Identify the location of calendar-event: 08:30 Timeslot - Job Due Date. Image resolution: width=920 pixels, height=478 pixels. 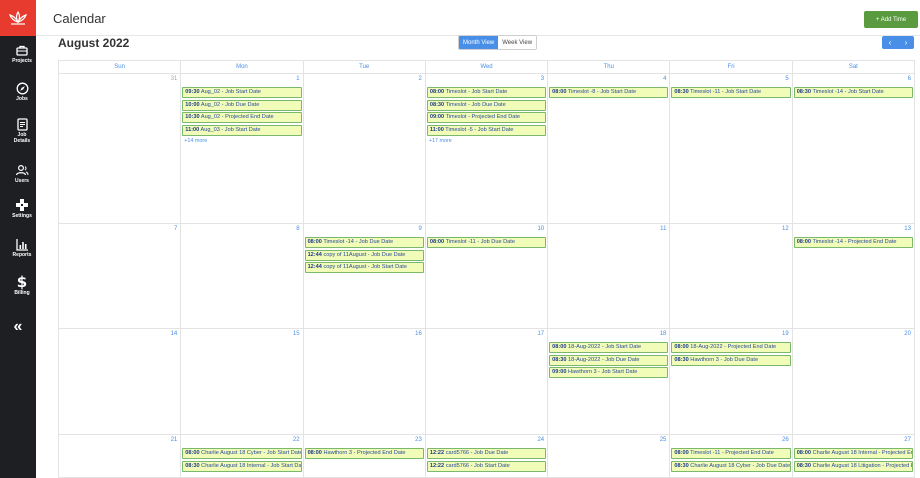
(486, 105).